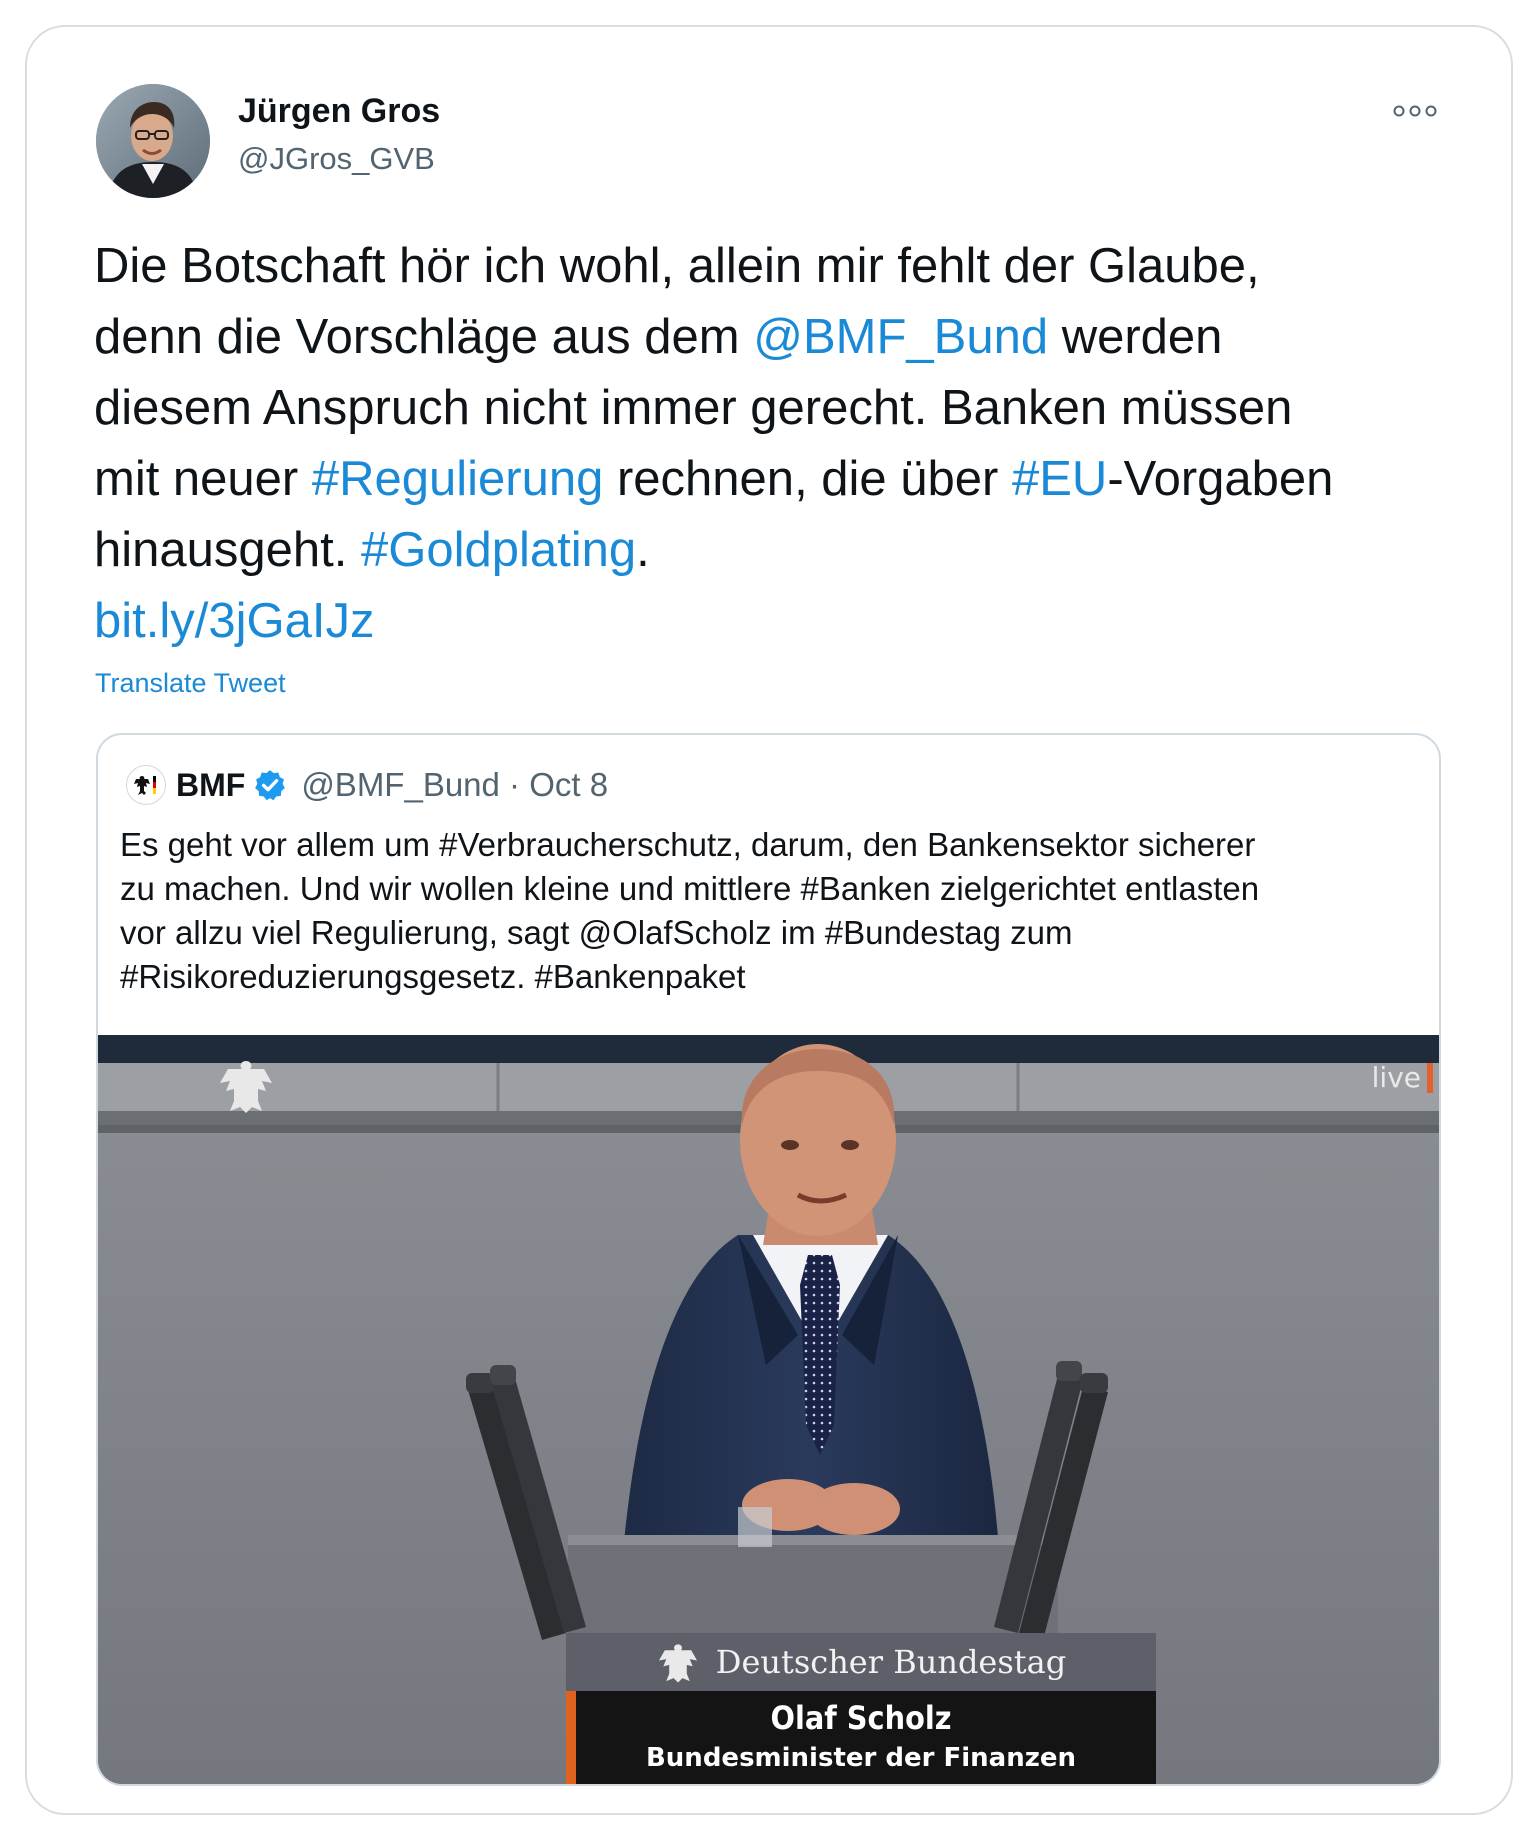 The image size is (1536, 1844). Describe the element at coordinates (424, 337) in the screenshot. I see `tweet-text-segment: denn die Vorschläge aus dem` at that location.